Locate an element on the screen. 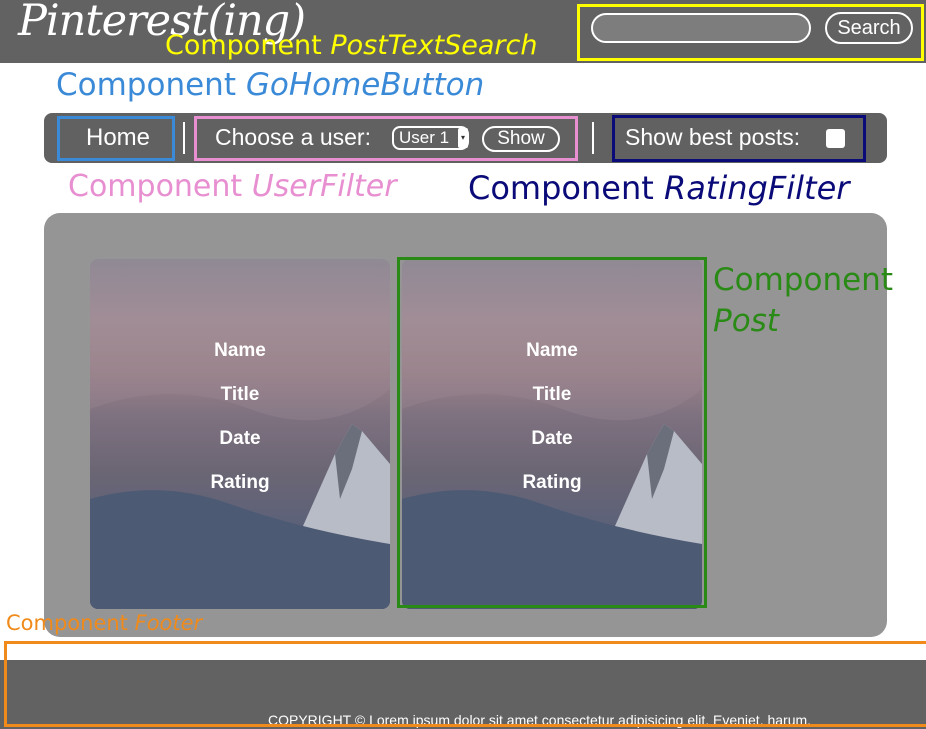 This screenshot has width=926, height=729. annotation-box-user is located at coordinates (386, 138).